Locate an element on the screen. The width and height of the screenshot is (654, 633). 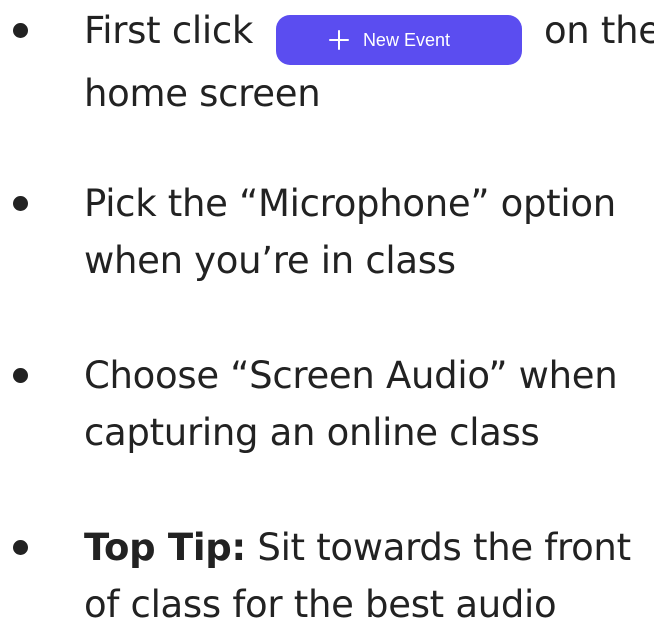
top-tip-label: Top Tip: is located at coordinates (165, 547).